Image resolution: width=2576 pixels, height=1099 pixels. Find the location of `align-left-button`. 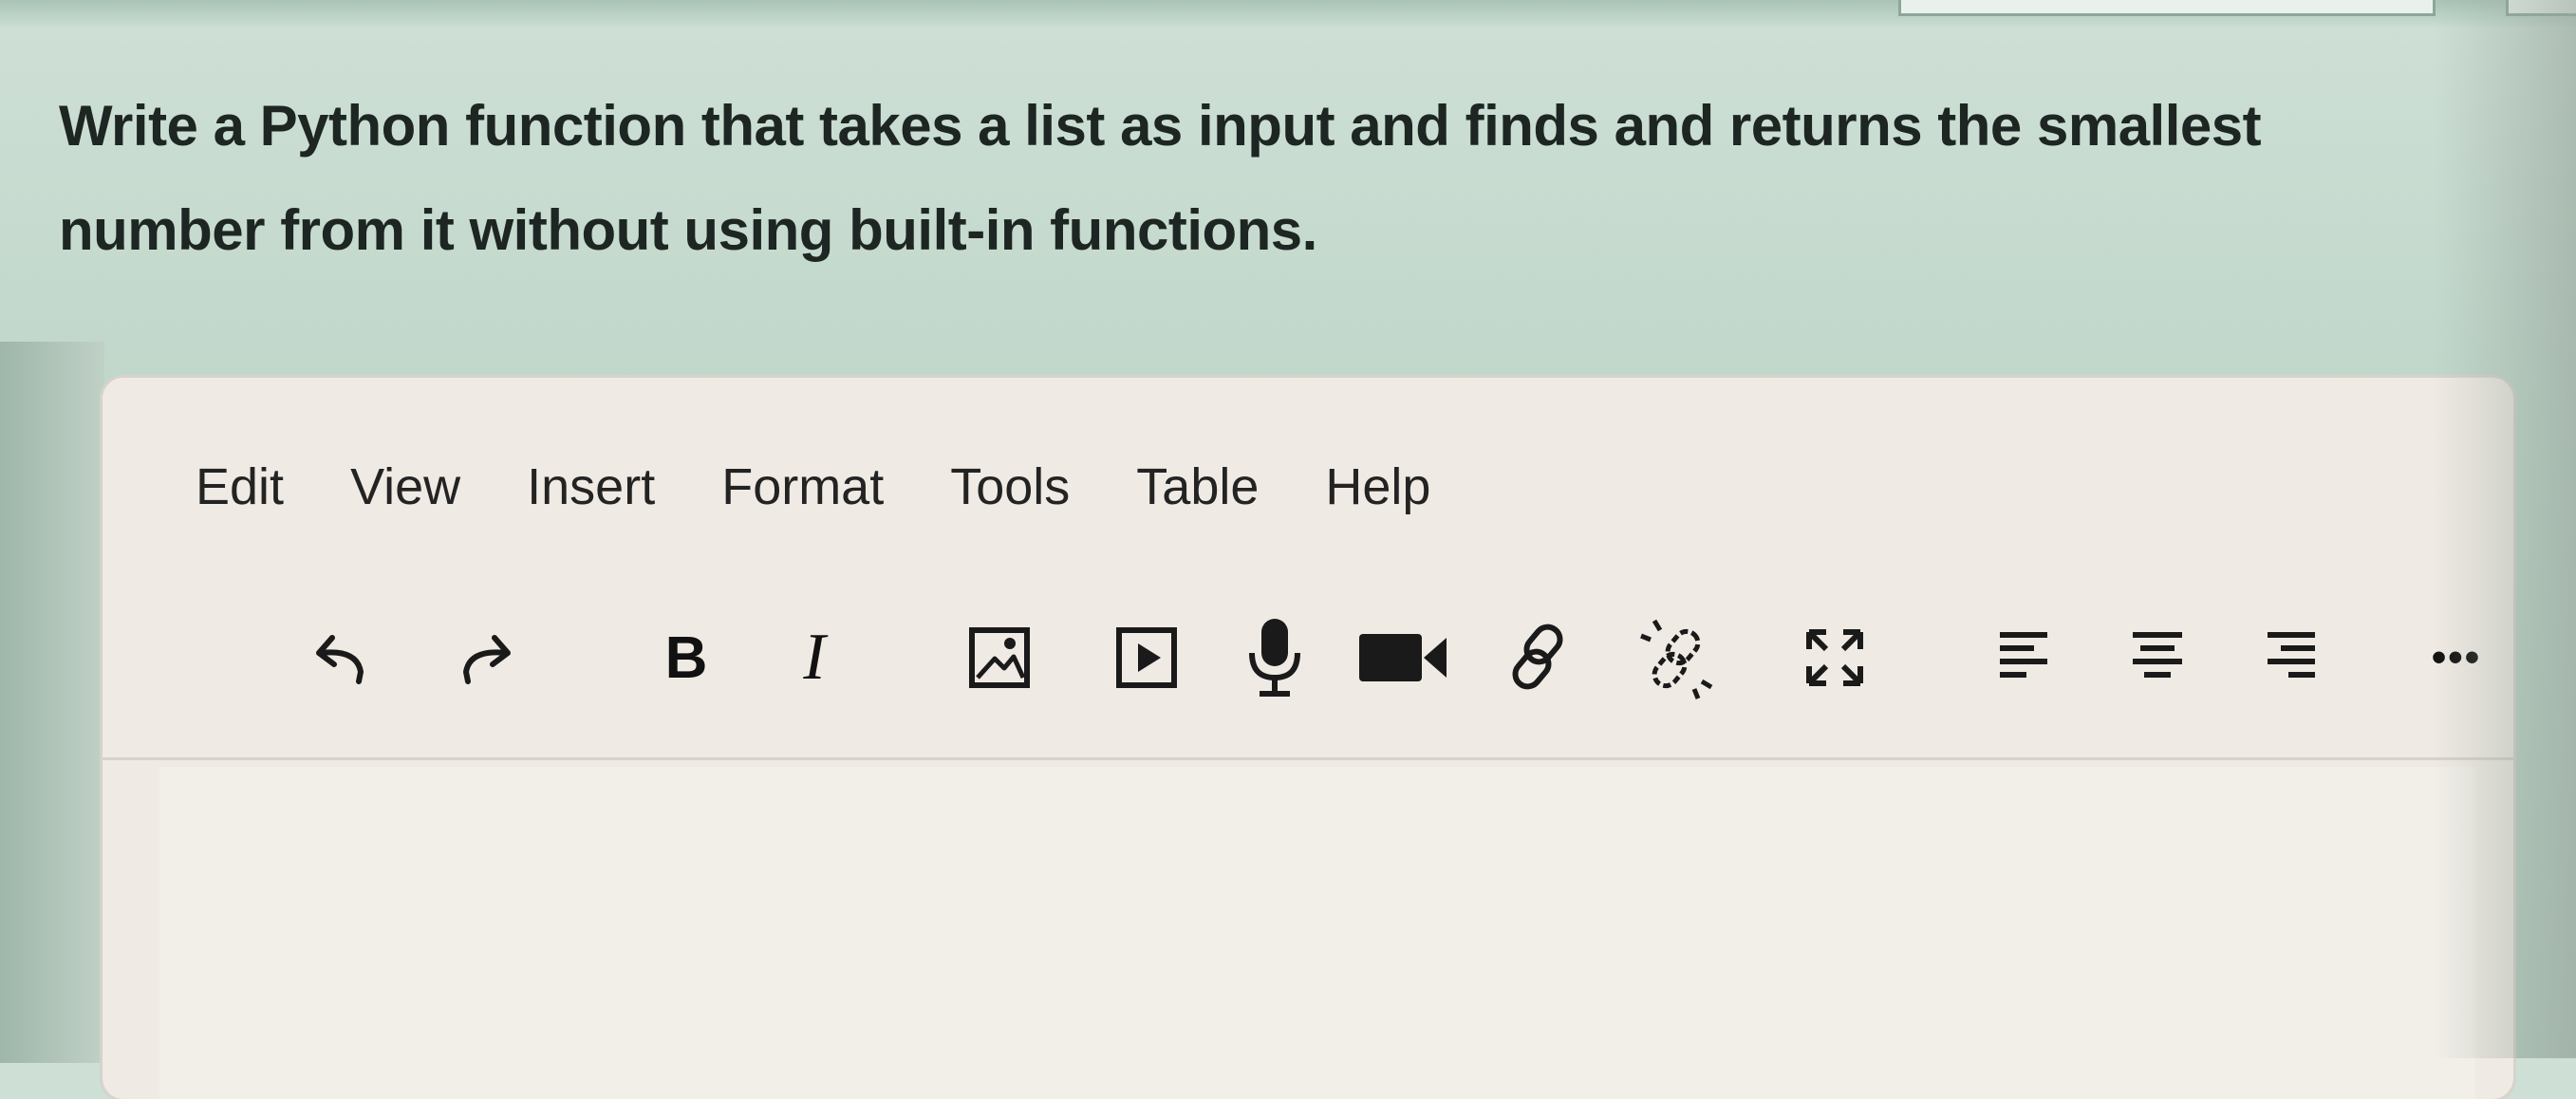

align-left-button is located at coordinates (2025, 657).